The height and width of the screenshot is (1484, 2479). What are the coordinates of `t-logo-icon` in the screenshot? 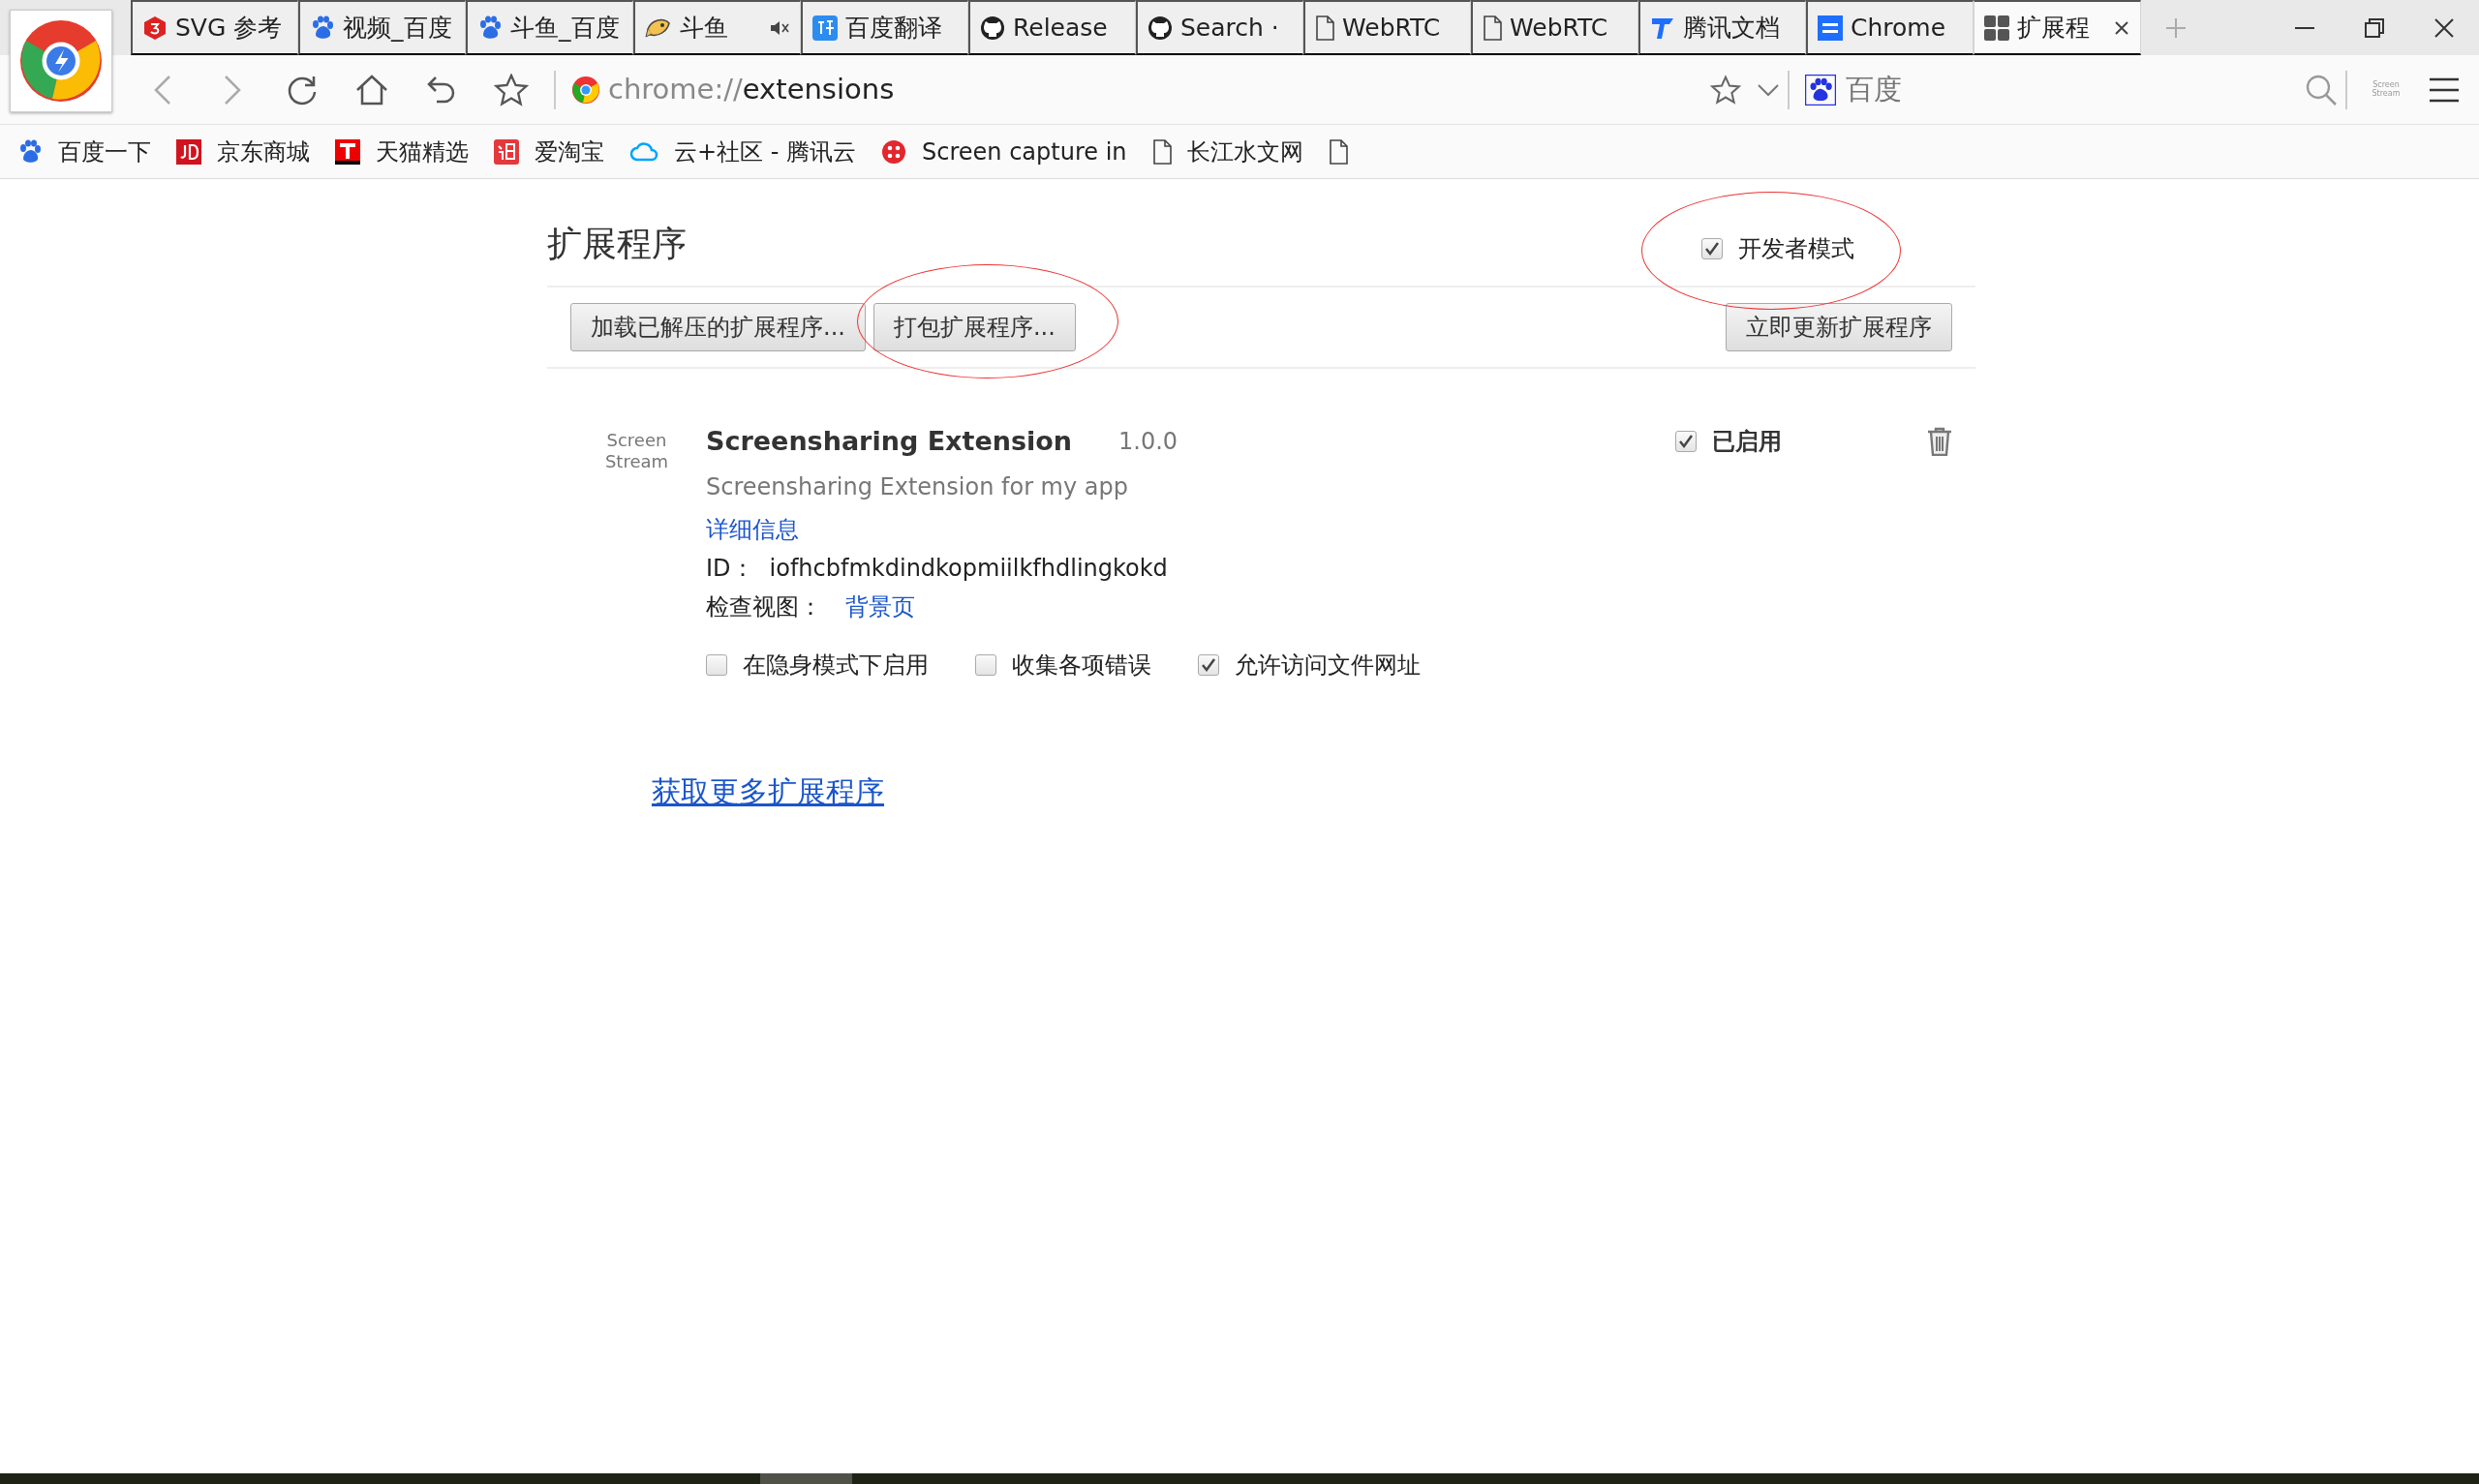 It's located at (347, 151).